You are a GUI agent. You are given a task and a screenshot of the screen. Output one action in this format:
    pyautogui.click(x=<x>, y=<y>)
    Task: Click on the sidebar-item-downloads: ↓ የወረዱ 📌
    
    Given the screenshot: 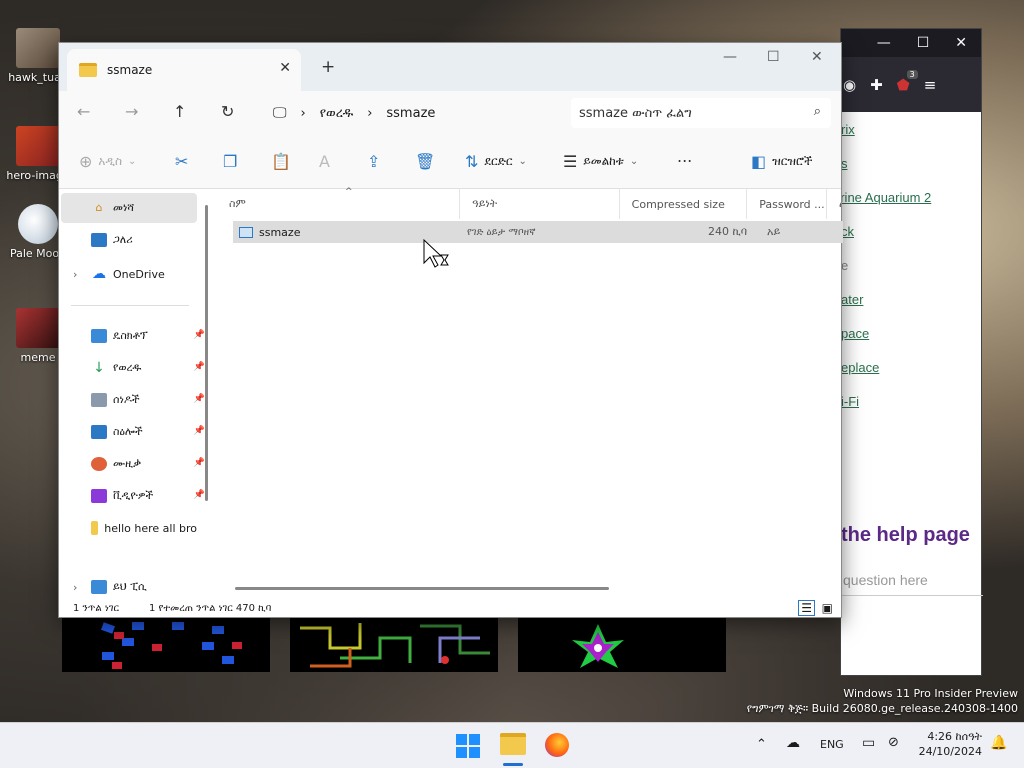 What is the action you would take?
    pyautogui.click(x=133, y=368)
    